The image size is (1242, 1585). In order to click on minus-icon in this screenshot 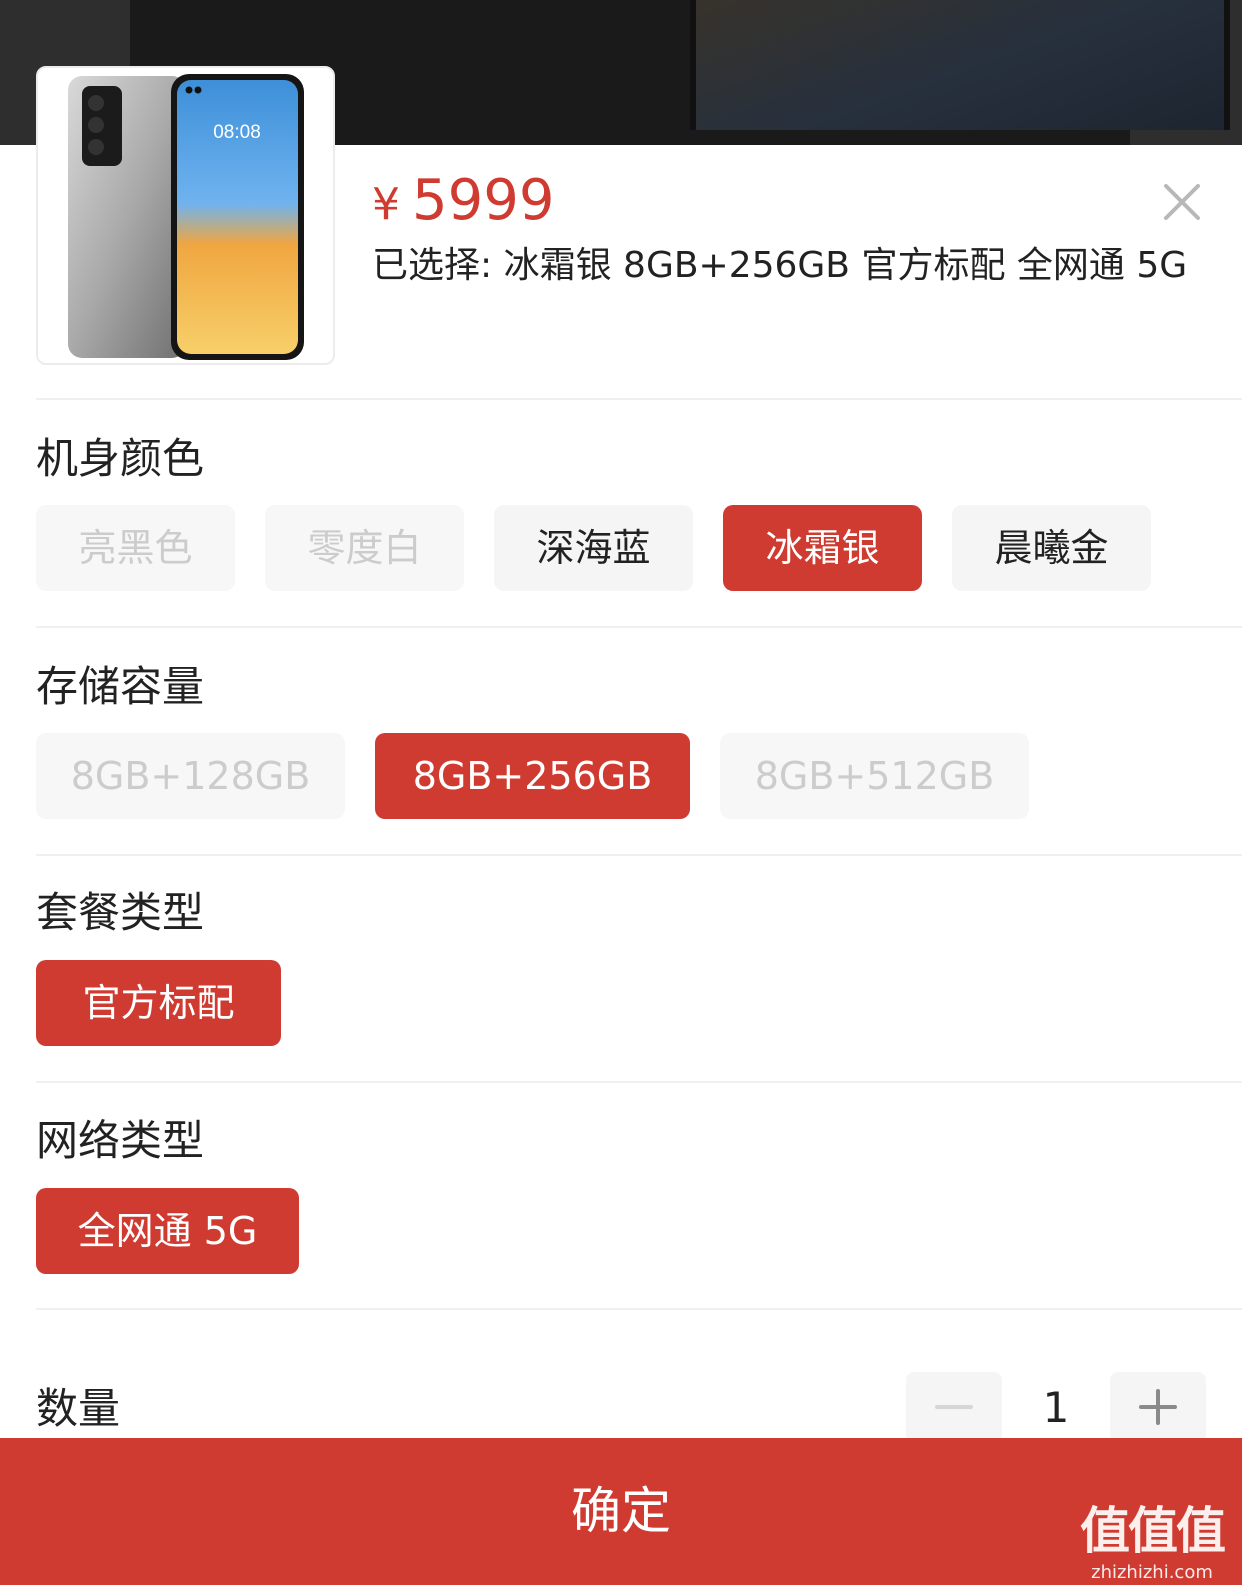, I will do `click(954, 1407)`.